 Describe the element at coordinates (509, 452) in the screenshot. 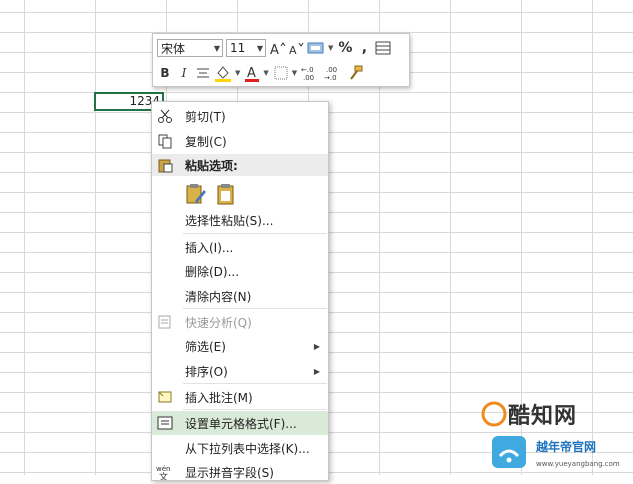

I see `wifi-logo-icon` at that location.